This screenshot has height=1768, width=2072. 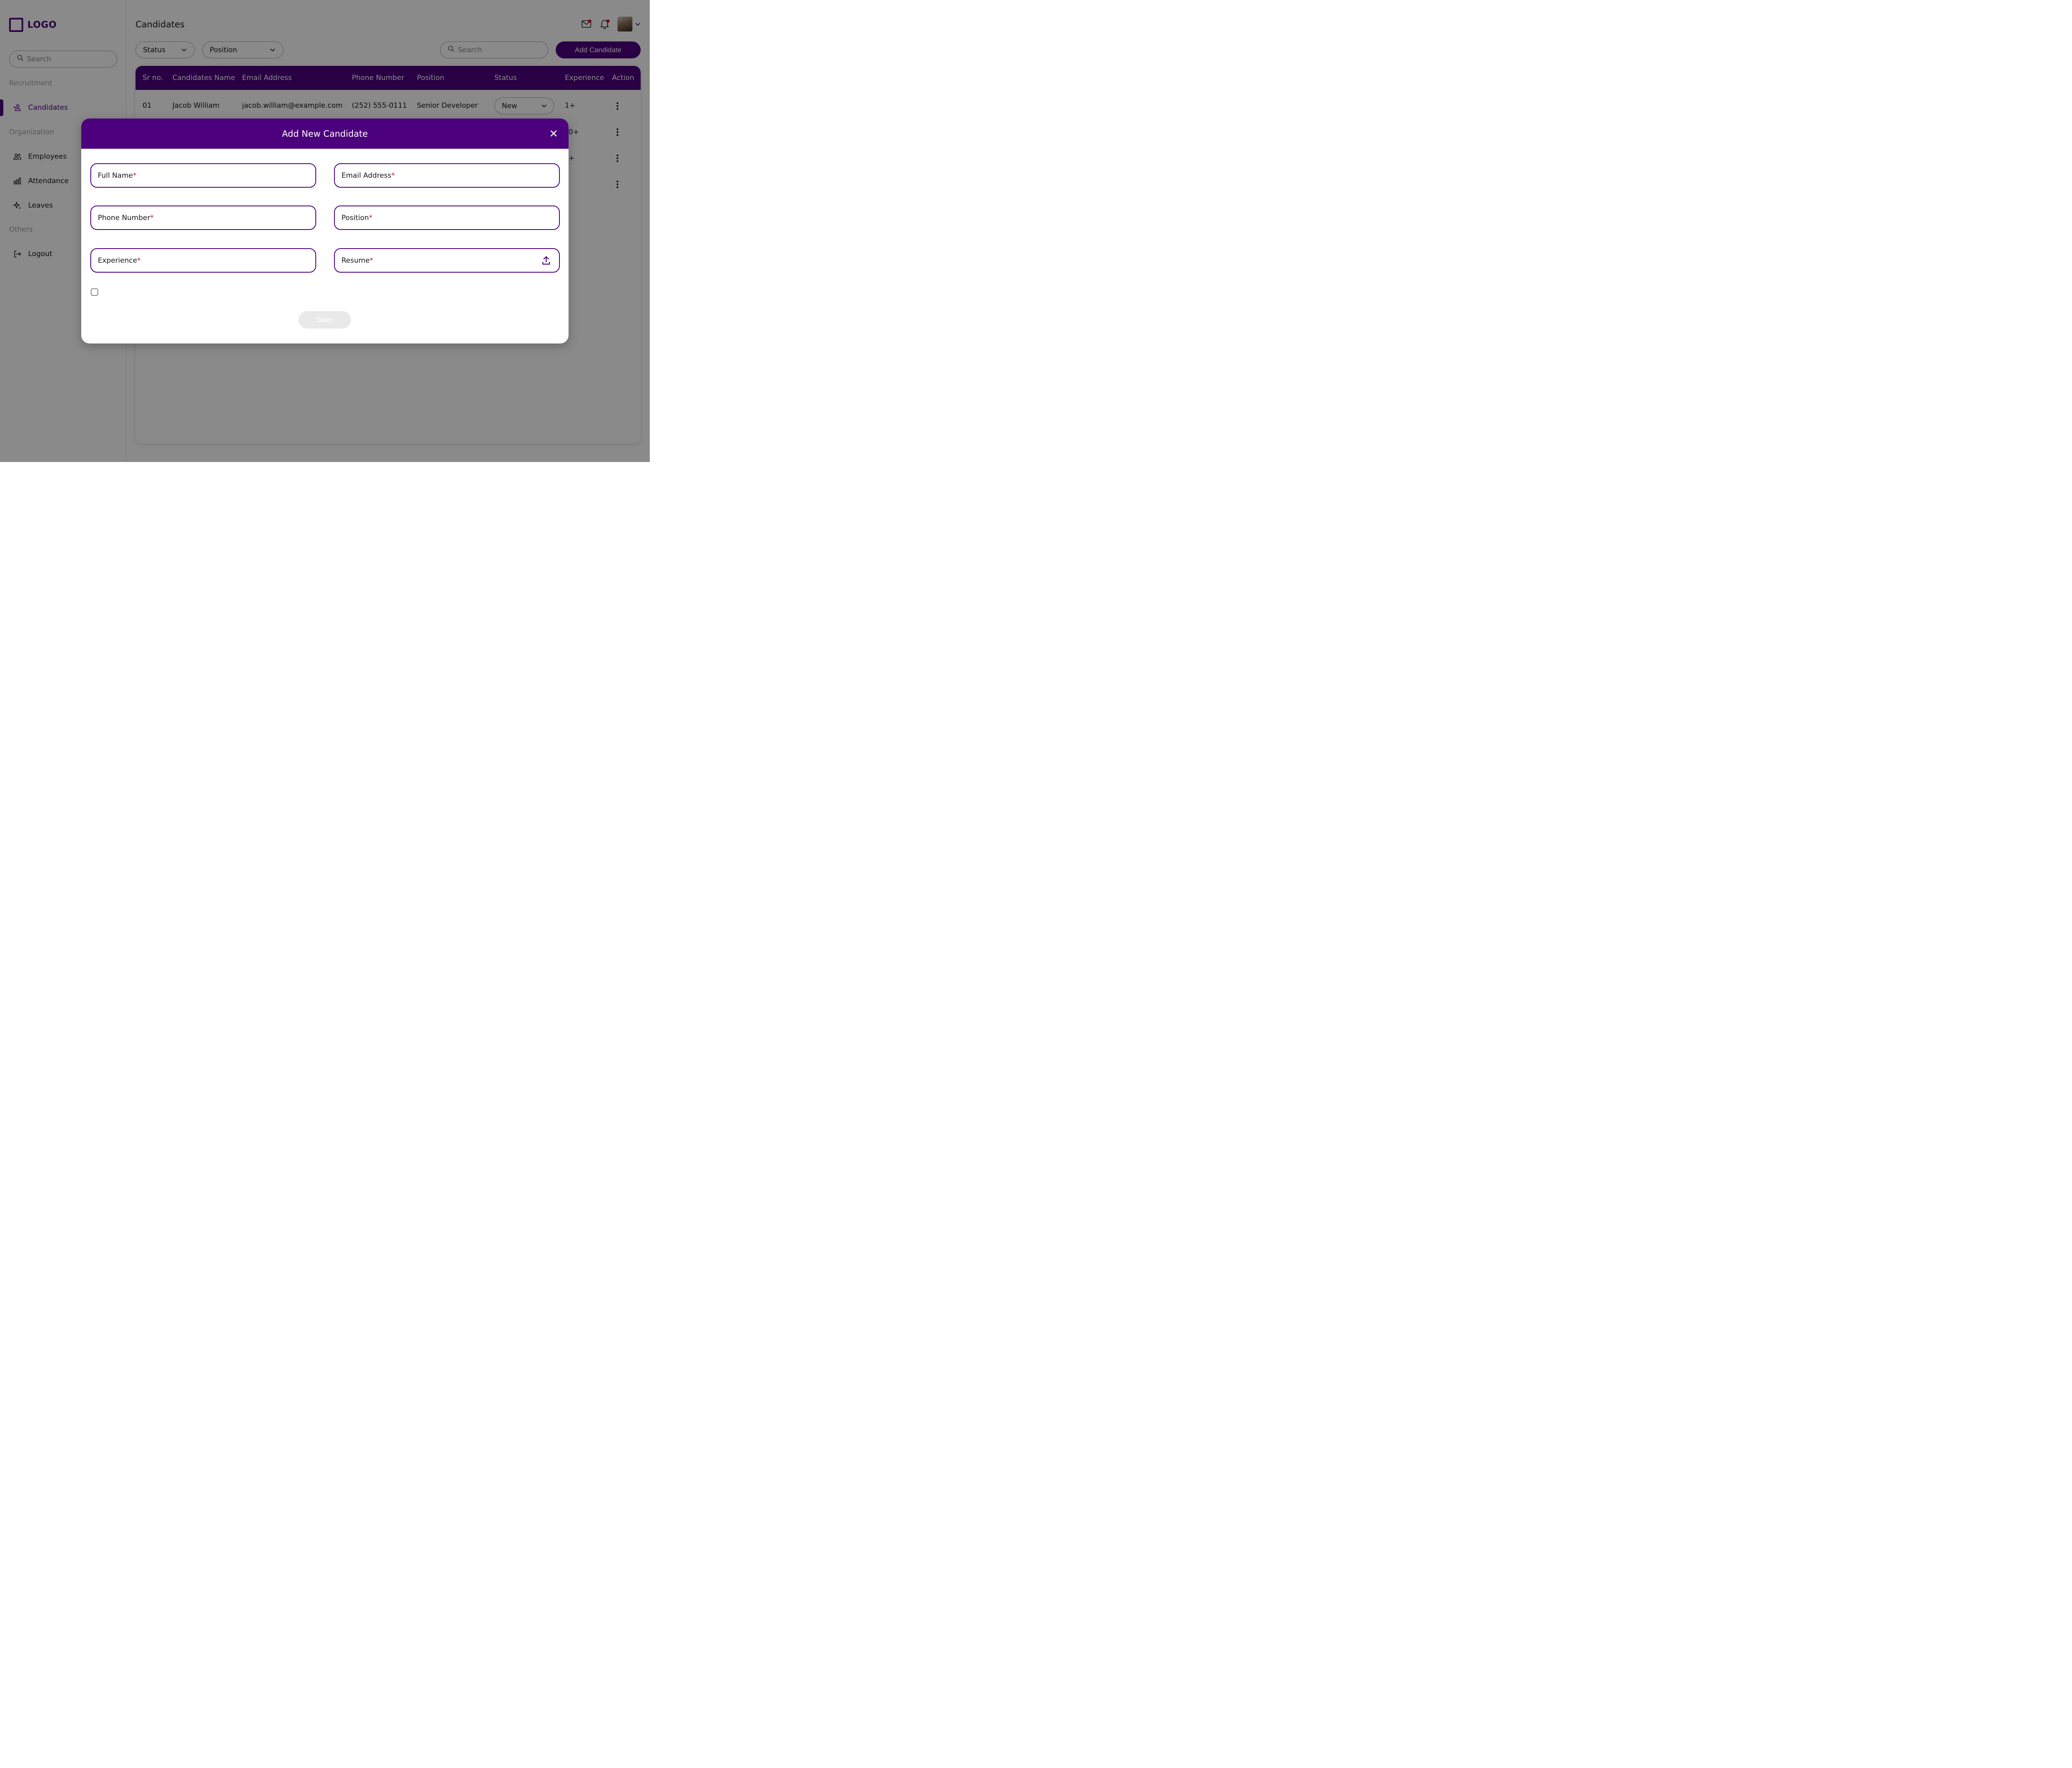 What do you see at coordinates (447, 175) in the screenshot?
I see `email-field: Email Address *` at bounding box center [447, 175].